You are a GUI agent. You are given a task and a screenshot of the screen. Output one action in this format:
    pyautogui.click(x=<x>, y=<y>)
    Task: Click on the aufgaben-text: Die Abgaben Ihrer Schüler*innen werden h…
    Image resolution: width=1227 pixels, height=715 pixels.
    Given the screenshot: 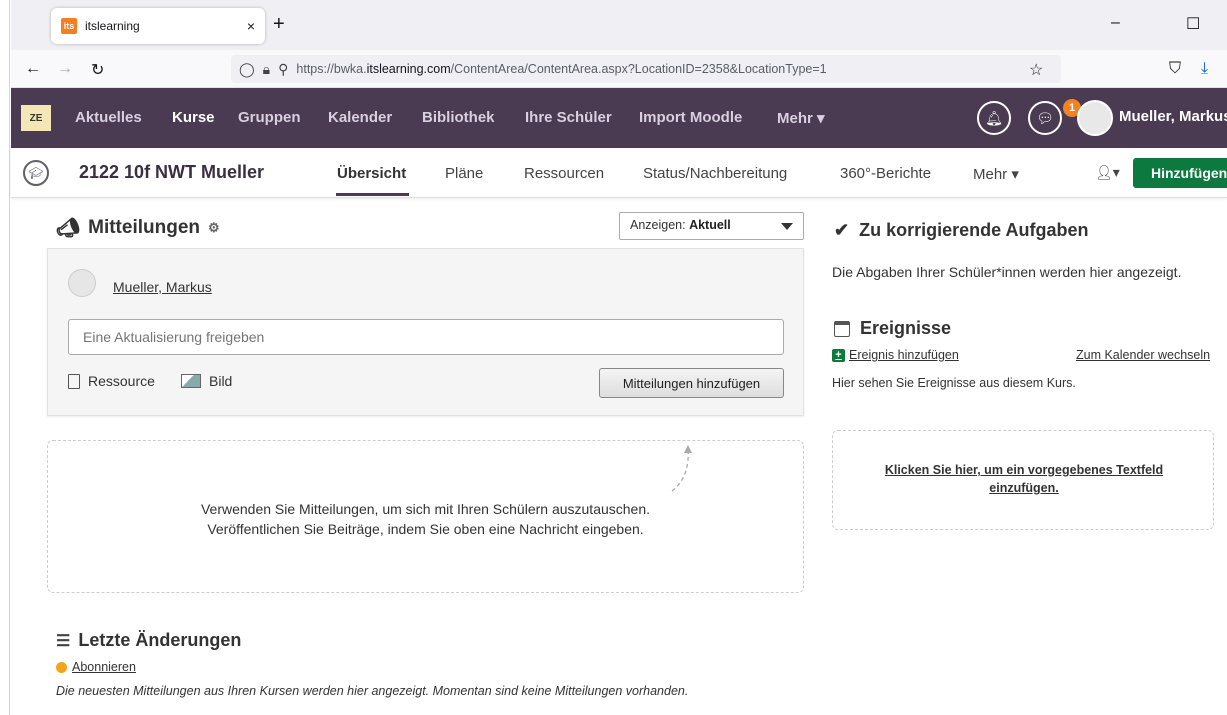 What is the action you would take?
    pyautogui.click(x=1007, y=272)
    